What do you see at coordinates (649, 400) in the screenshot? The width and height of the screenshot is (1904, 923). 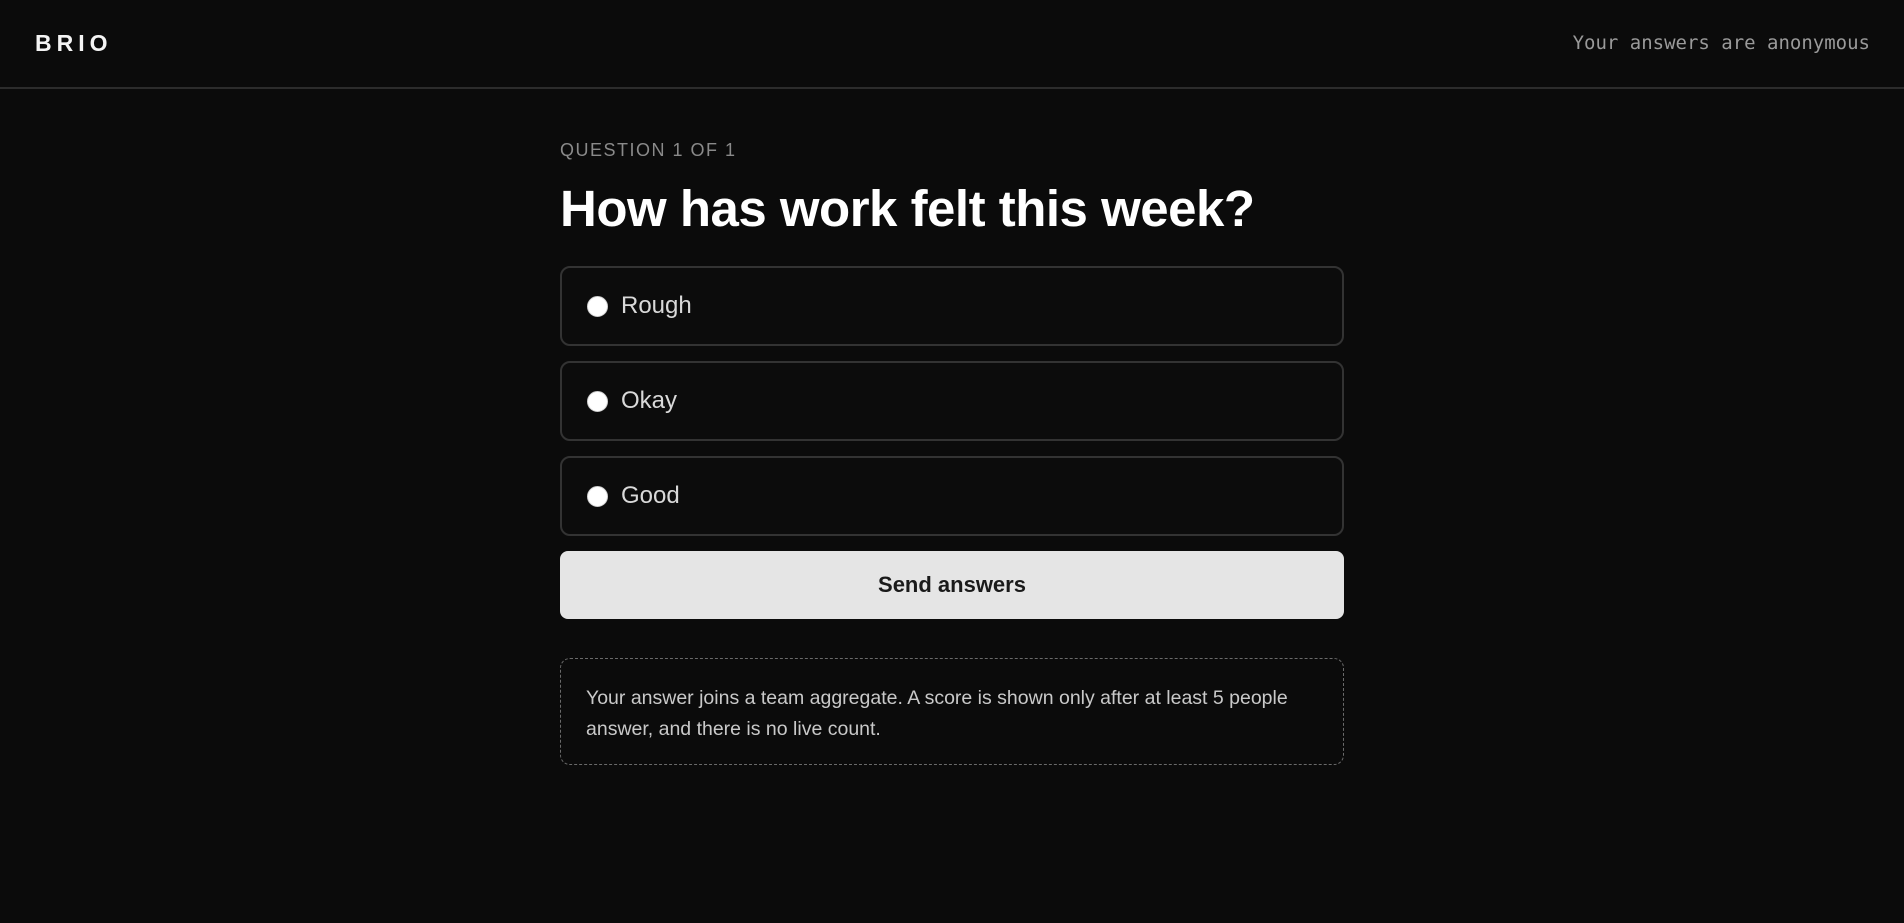 I see `option-label: Okay` at bounding box center [649, 400].